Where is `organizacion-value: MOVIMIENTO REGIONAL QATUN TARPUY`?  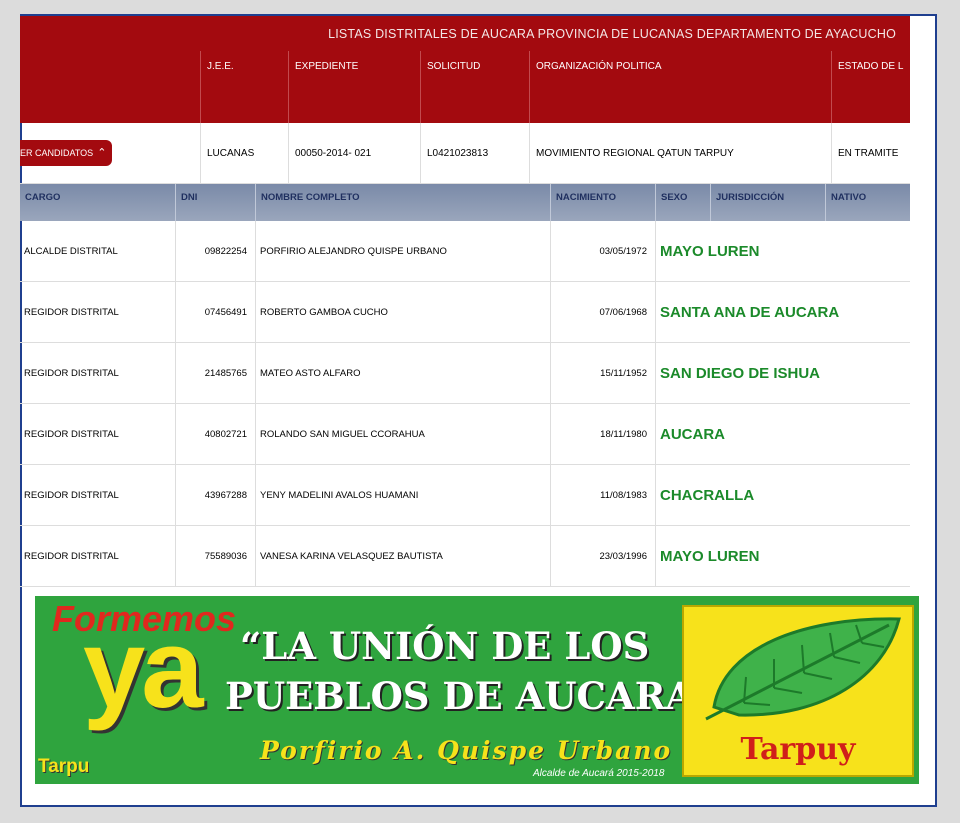 organizacion-value: MOVIMIENTO REGIONAL QATUN TARPUY is located at coordinates (680, 153).